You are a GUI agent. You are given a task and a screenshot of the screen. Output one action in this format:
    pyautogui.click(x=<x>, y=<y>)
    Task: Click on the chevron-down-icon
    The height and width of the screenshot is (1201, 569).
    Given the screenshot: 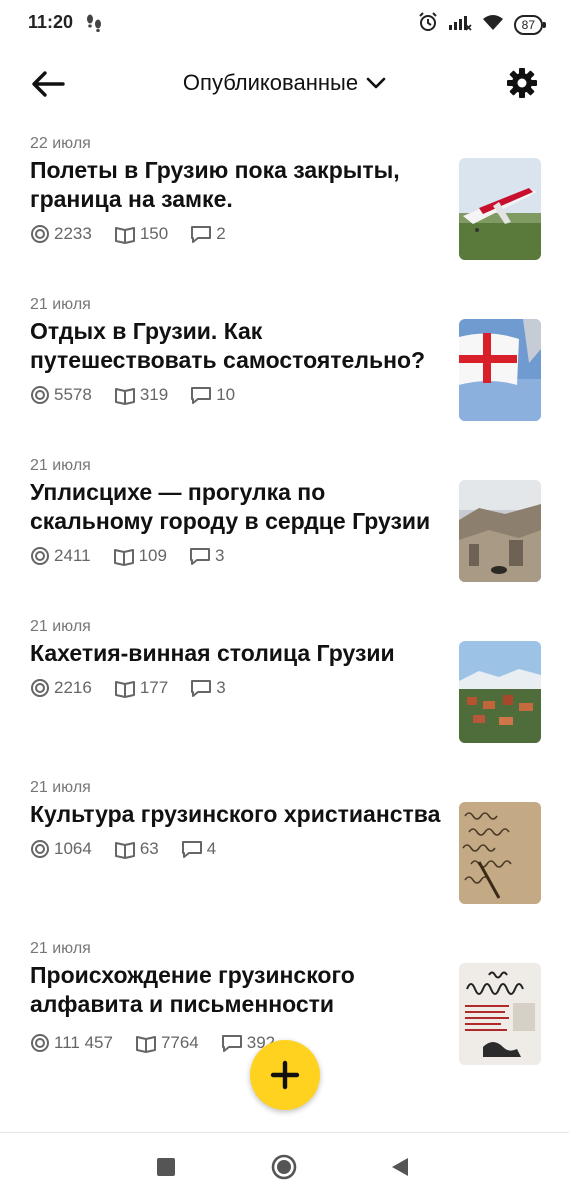 What is the action you would take?
    pyautogui.click(x=376, y=83)
    